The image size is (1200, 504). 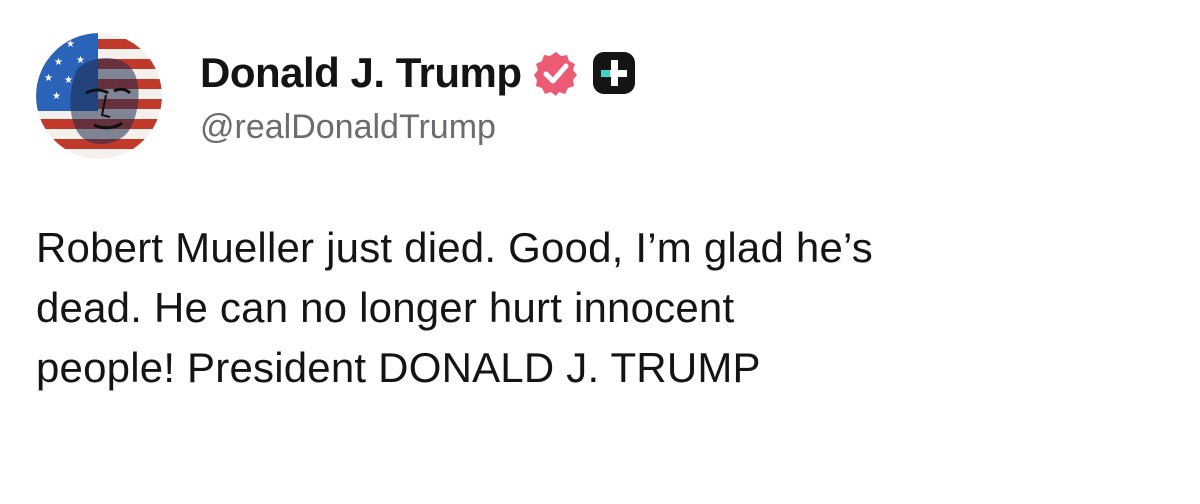 I want to click on author-handle: @realDonaldTrump, so click(x=348, y=127).